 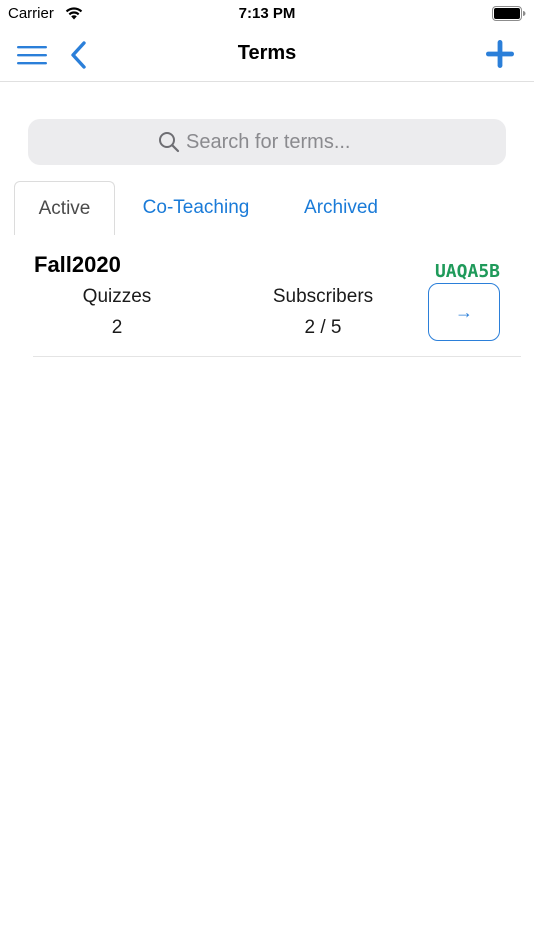 I want to click on quizzes-label: Quizzes, so click(x=117, y=296).